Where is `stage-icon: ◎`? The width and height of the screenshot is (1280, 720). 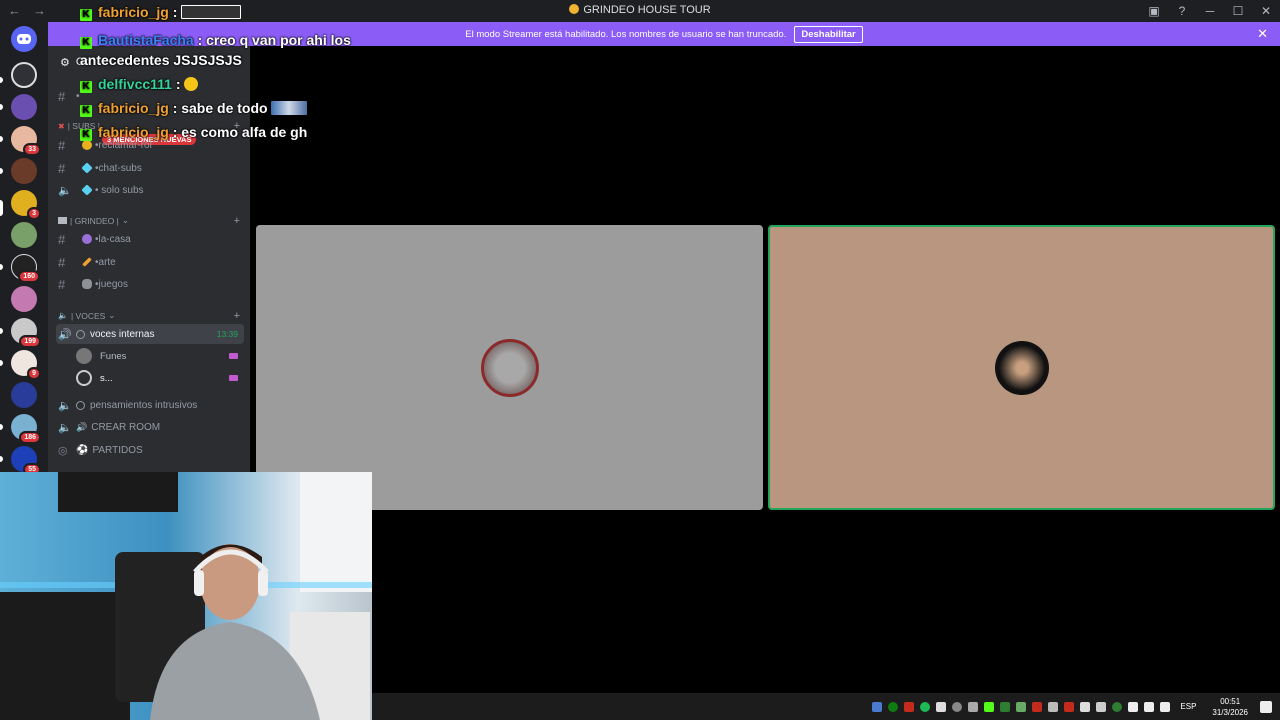
stage-icon: ◎ is located at coordinates (63, 450).